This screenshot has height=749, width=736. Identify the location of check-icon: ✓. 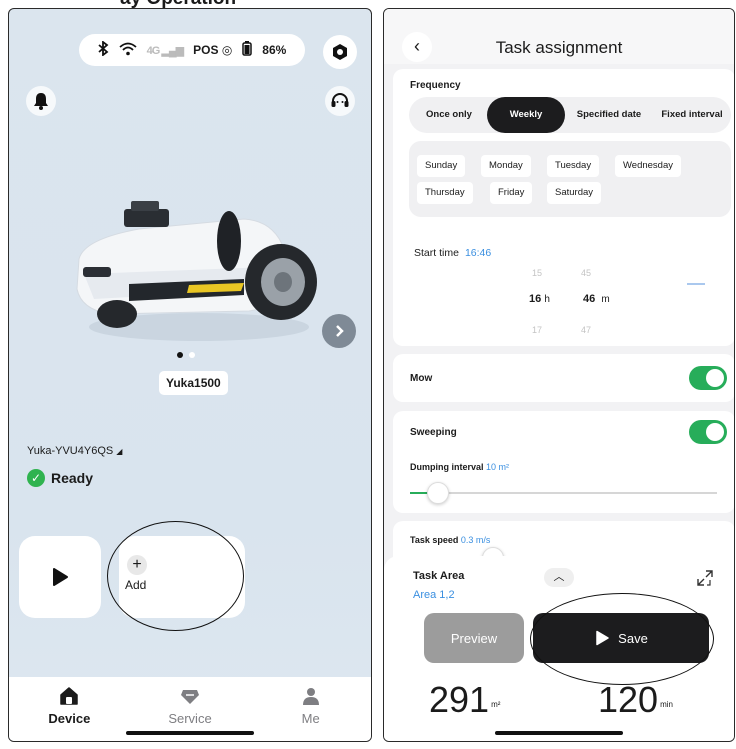
(36, 478).